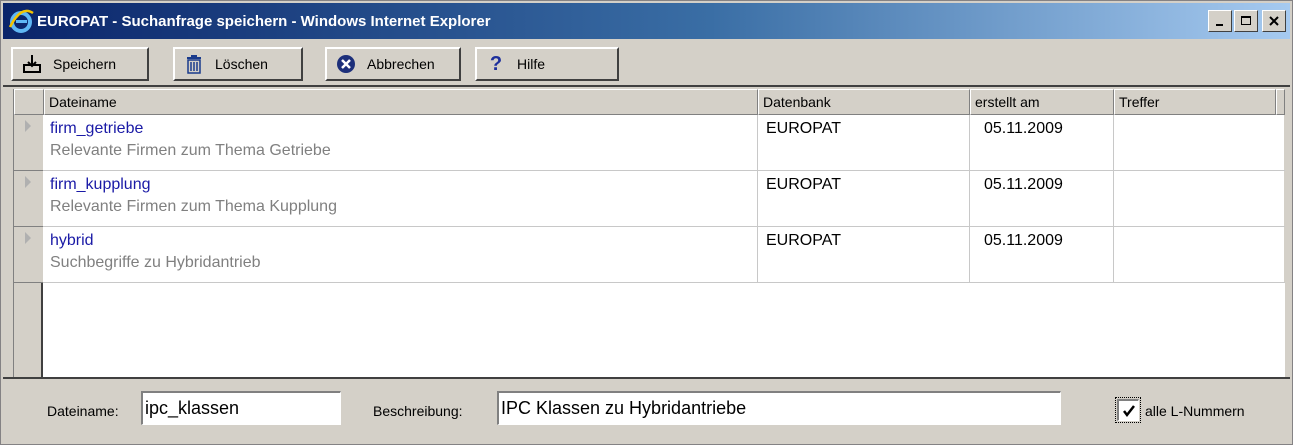 Image resolution: width=1293 pixels, height=445 pixels. Describe the element at coordinates (401, 255) in the screenshot. I see `filename-cell: hybrid Suchbegriffe zu Hybridantrieb` at that location.